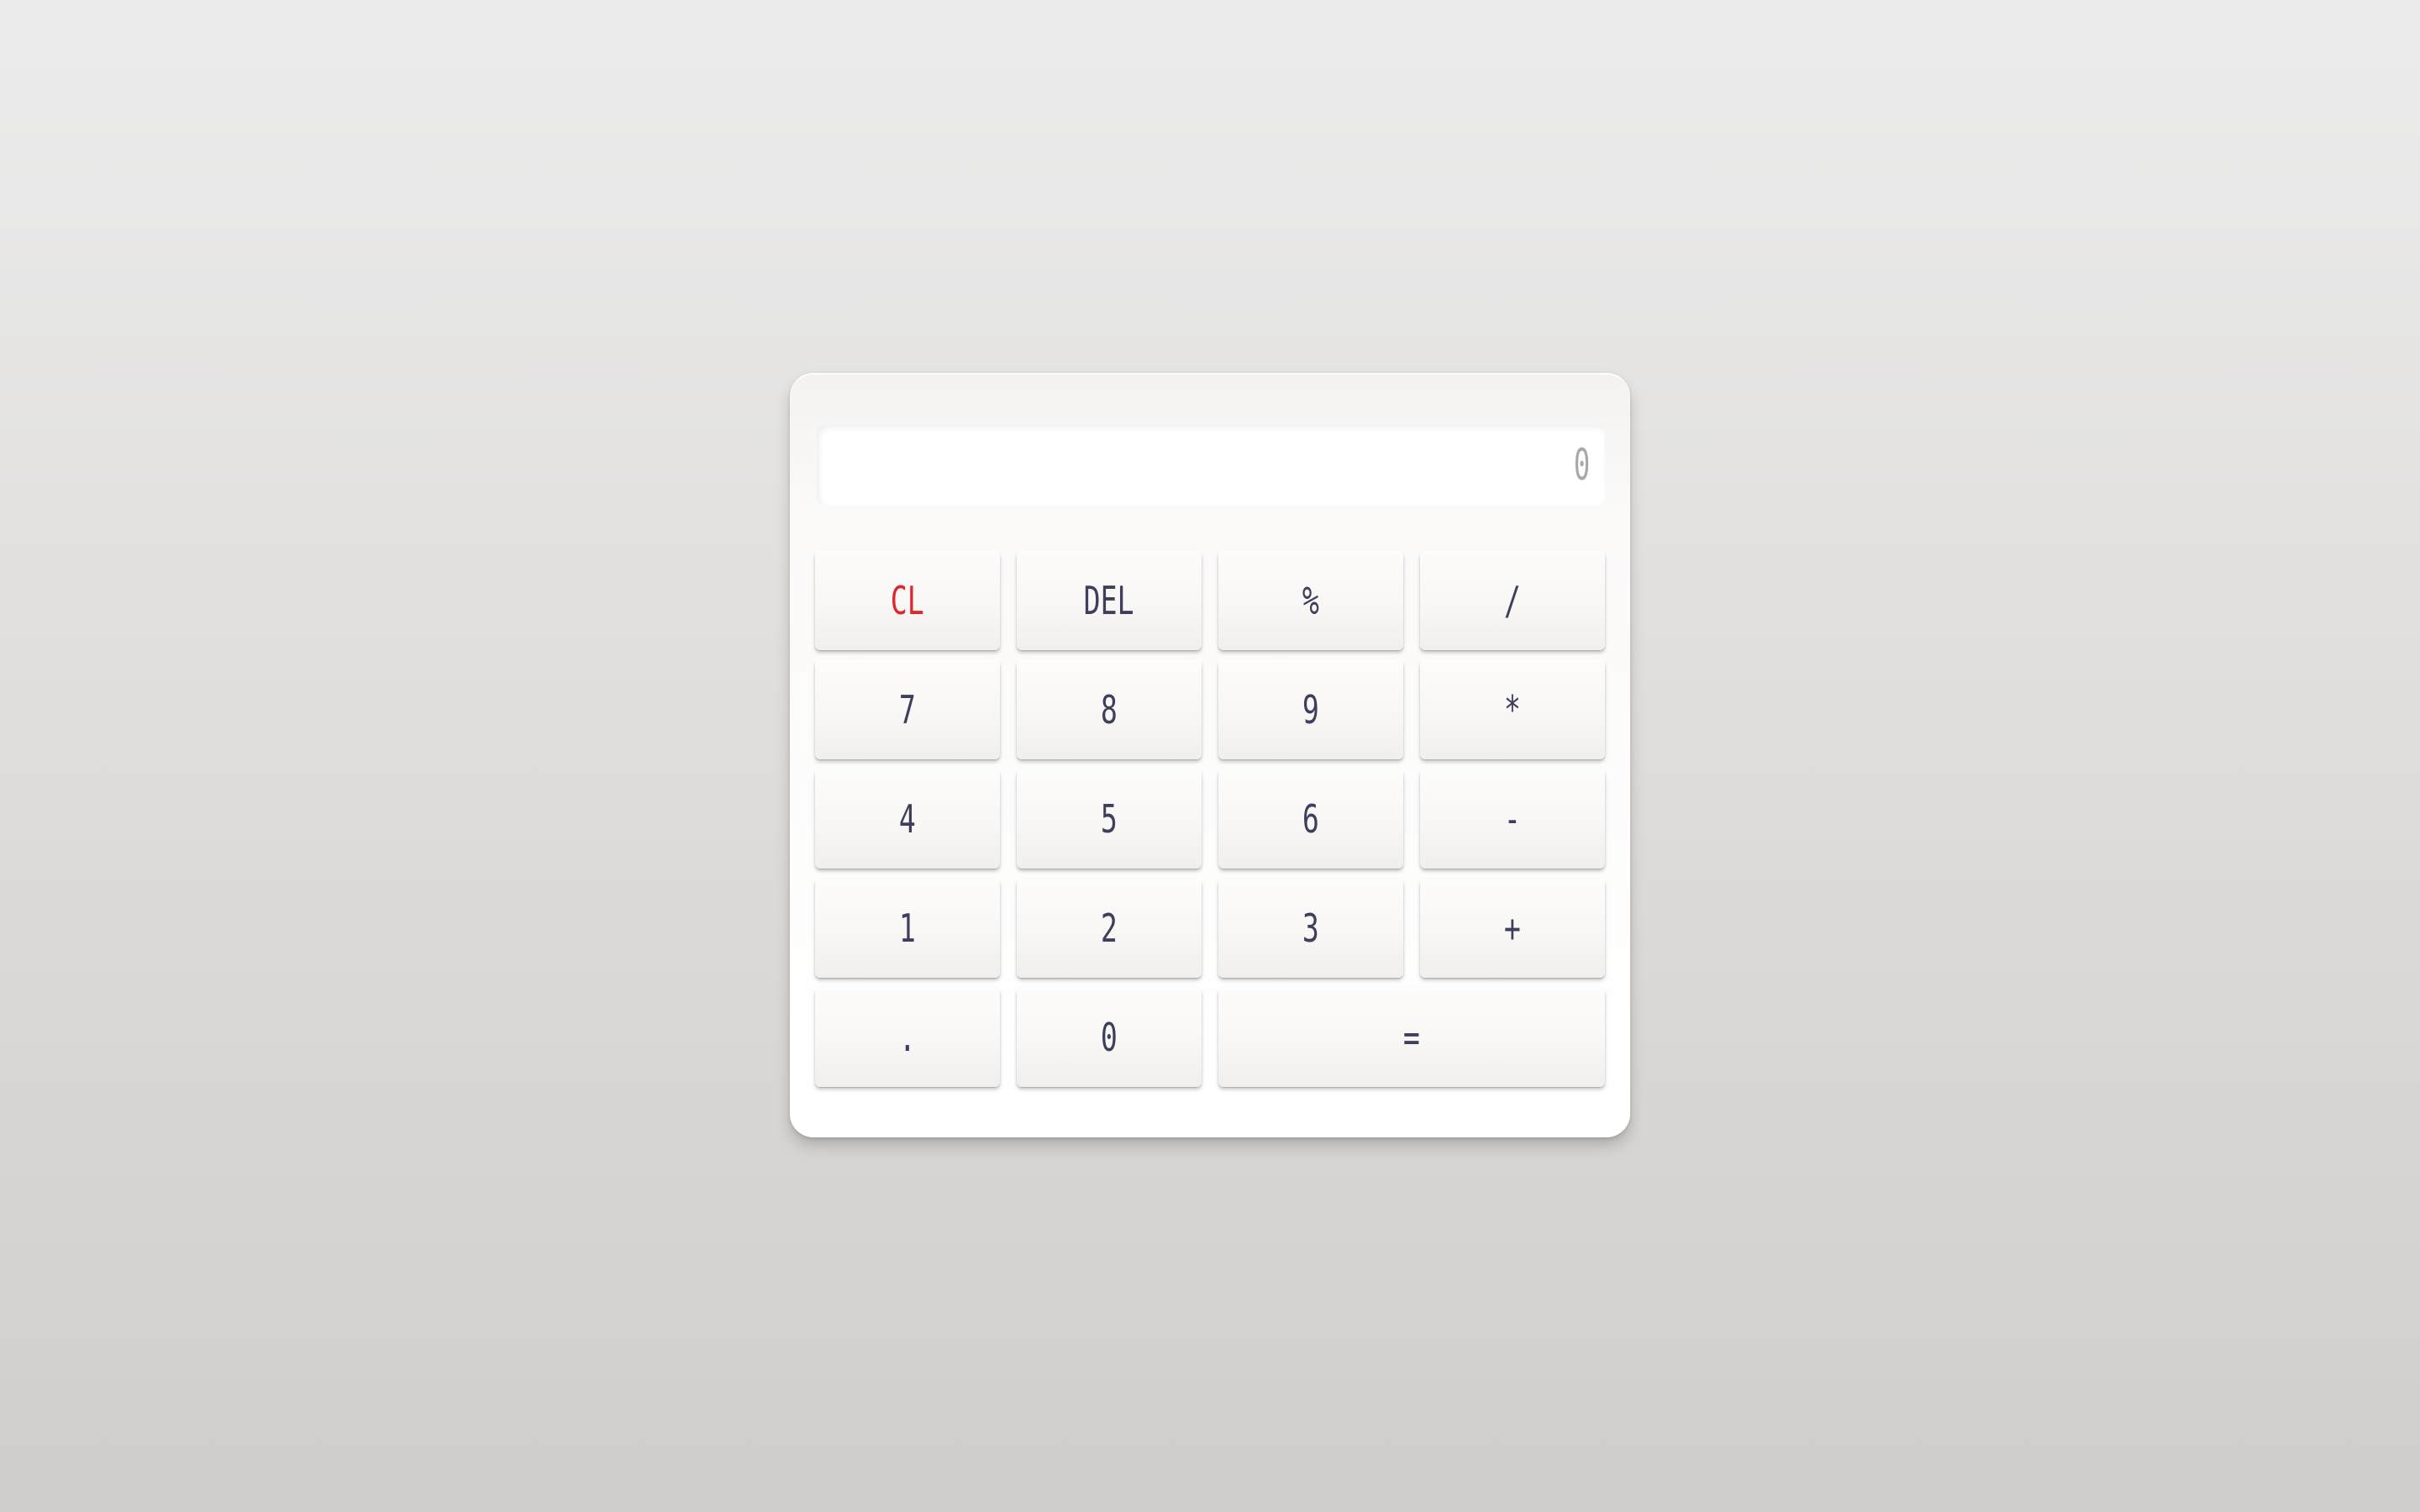 The image size is (2420, 1512). I want to click on digit-9-button: 9, so click(1311, 709).